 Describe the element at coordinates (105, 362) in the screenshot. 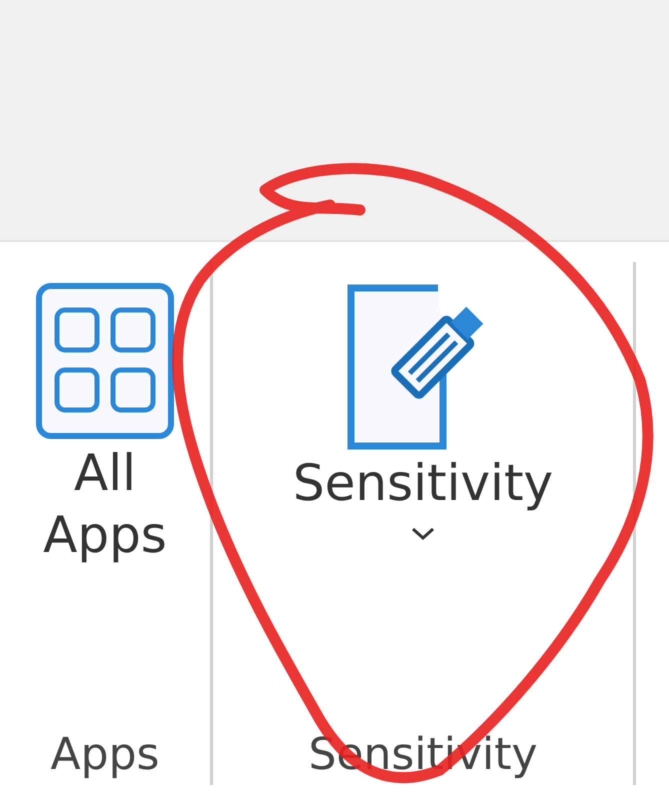

I see `grid-icon` at that location.